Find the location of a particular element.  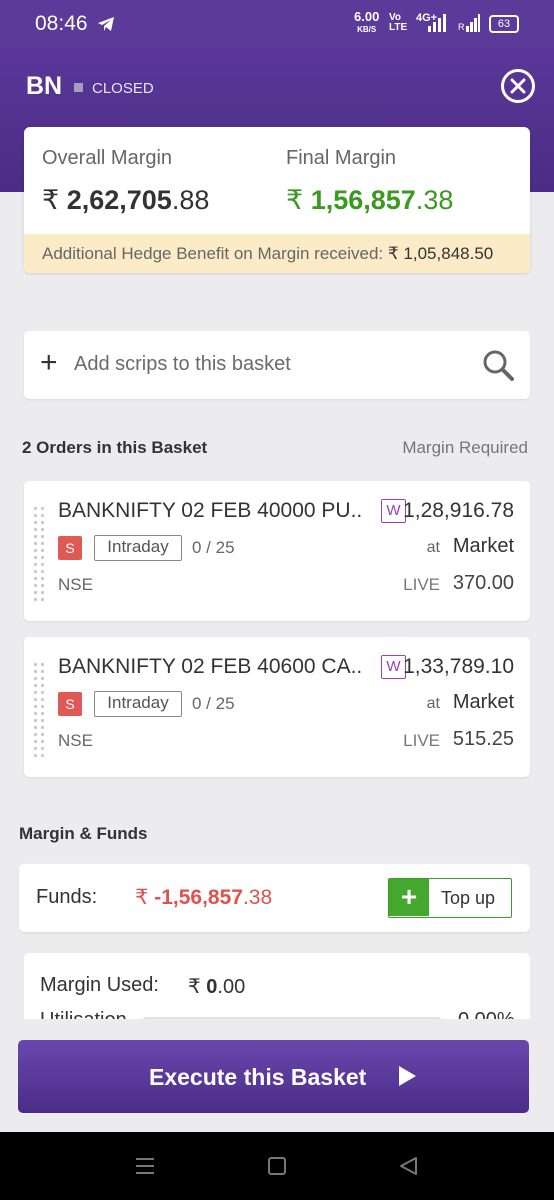

search-icon is located at coordinates (498, 365).